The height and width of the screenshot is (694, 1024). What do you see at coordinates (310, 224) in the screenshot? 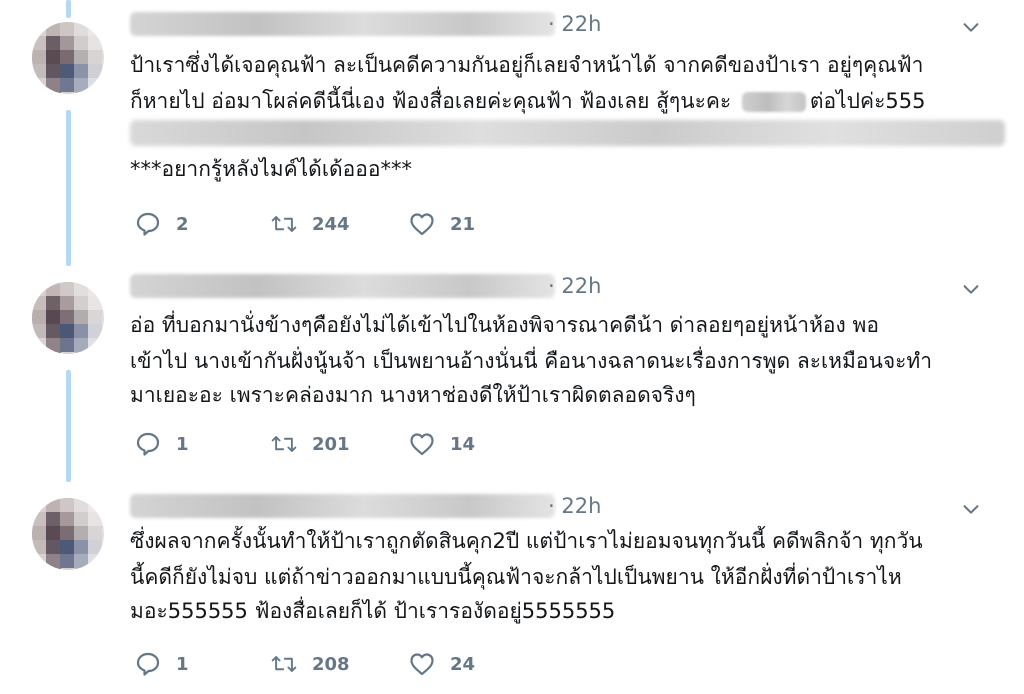
I see `retweet-button: 244` at bounding box center [310, 224].